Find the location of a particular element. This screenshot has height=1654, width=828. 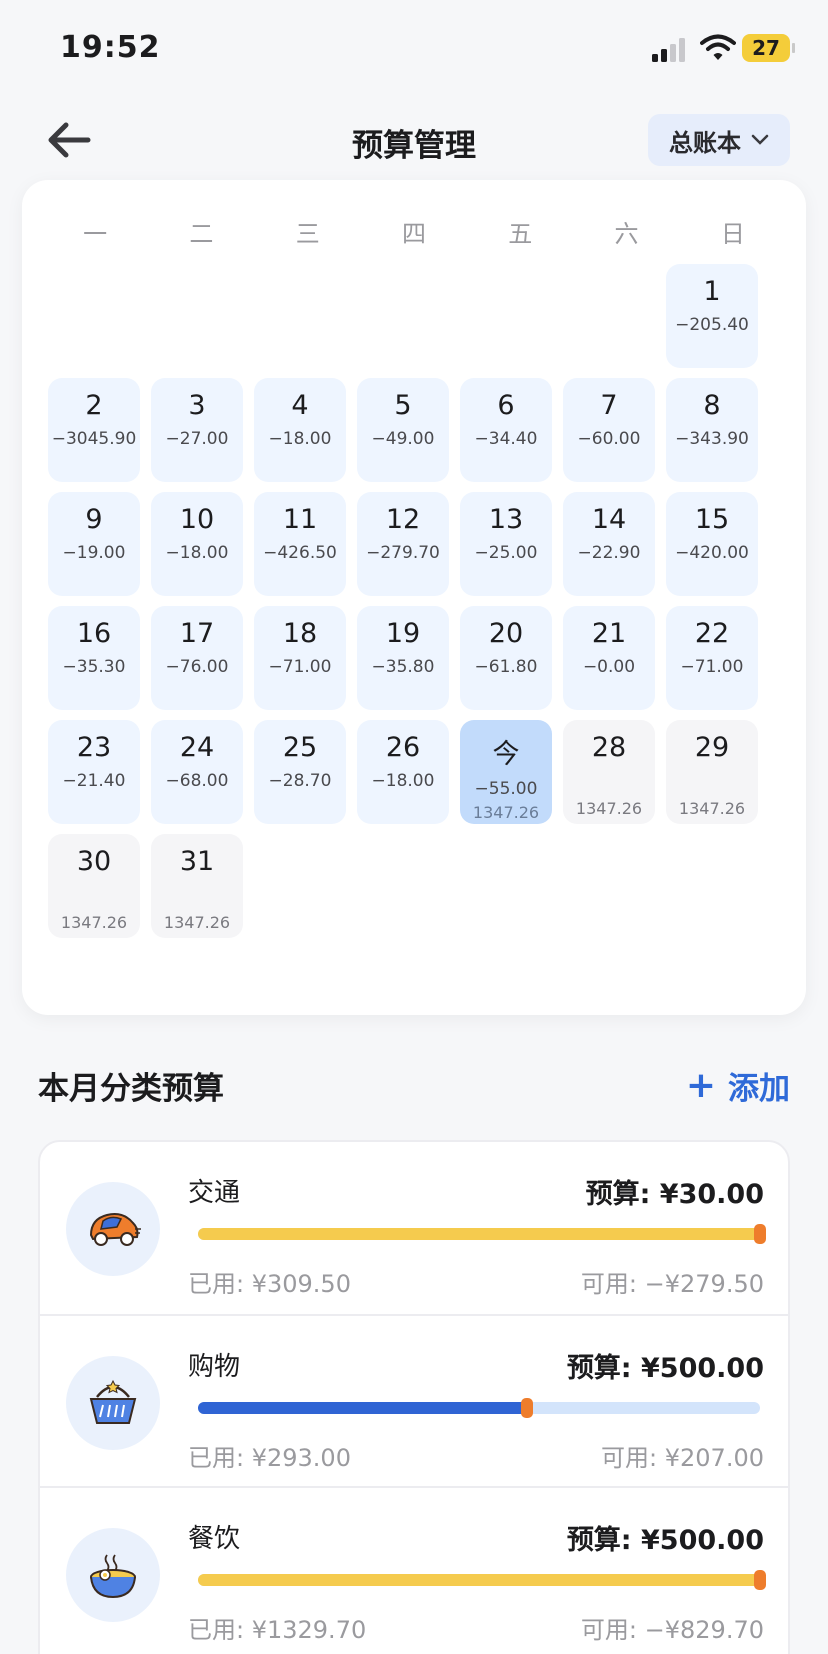

day-spent-amount: −21.40 is located at coordinates (94, 781).